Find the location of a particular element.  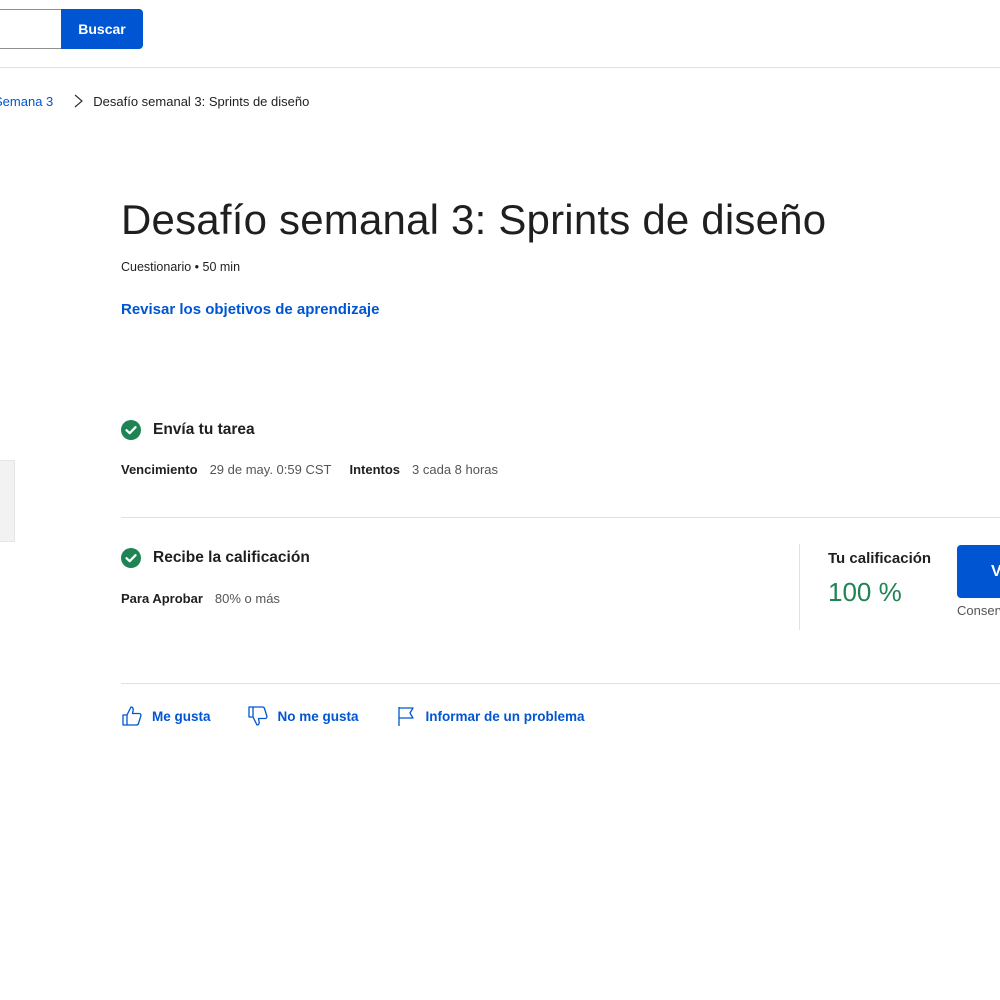

dislike-button: No me gusta is located at coordinates (303, 716).